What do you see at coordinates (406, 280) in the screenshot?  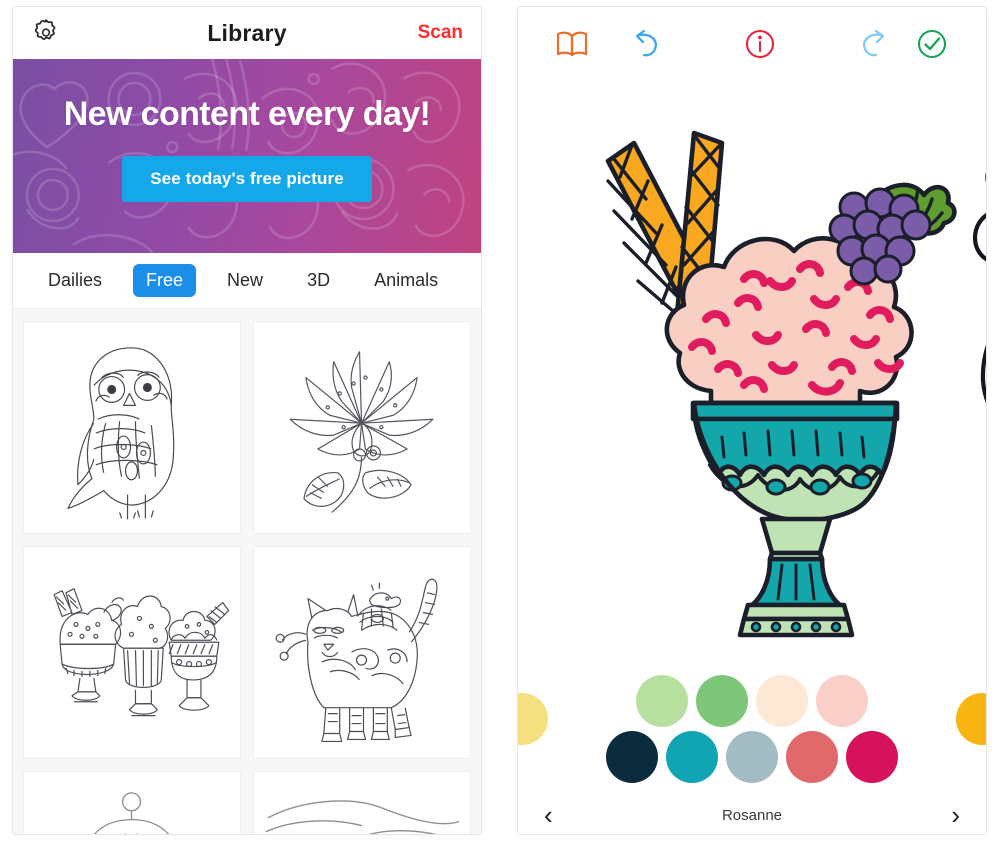 I see `tab-animals: Animals` at bounding box center [406, 280].